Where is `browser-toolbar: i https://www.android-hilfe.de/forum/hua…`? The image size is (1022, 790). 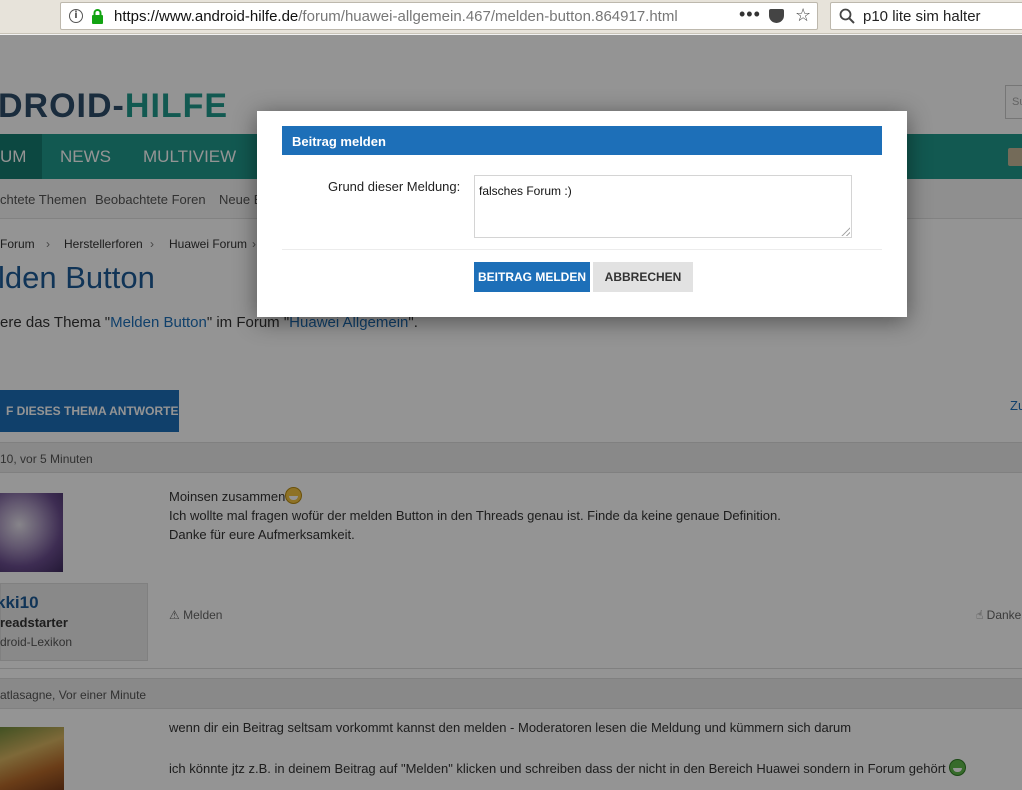 browser-toolbar: i https://www.android-hilfe.de/forum/hua… is located at coordinates (511, 17).